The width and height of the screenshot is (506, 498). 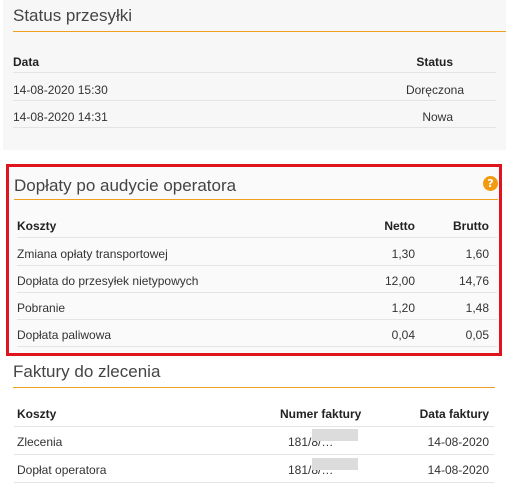 I want to click on faktury-row-1-name: Zlecenia, so click(x=40, y=442).